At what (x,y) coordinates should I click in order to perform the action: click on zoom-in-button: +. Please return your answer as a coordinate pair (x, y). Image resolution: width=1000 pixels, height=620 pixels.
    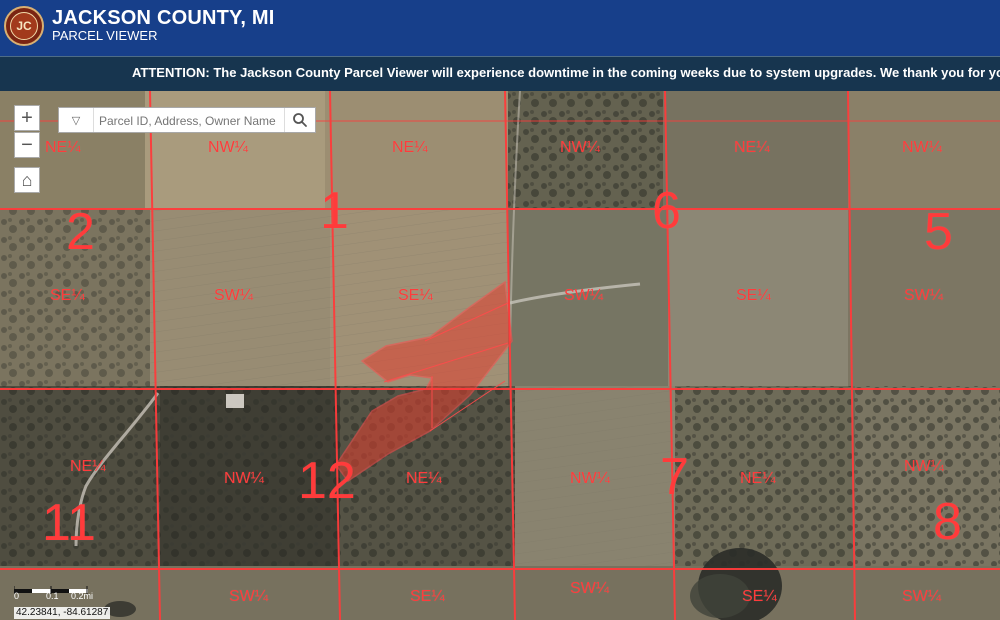
    Looking at the image, I should click on (27, 118).